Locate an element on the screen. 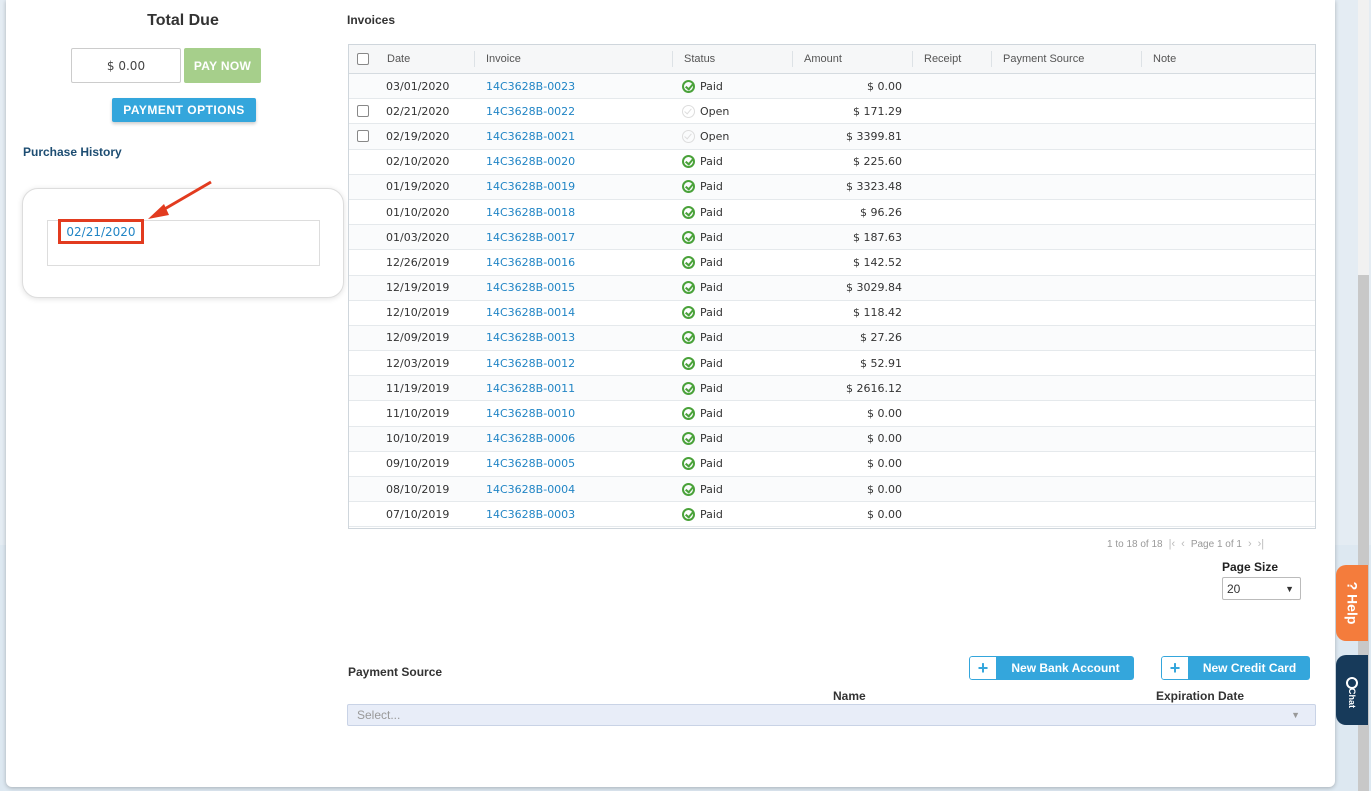 The image size is (1371, 791). col-header-invoice: Invoice is located at coordinates (573, 59).